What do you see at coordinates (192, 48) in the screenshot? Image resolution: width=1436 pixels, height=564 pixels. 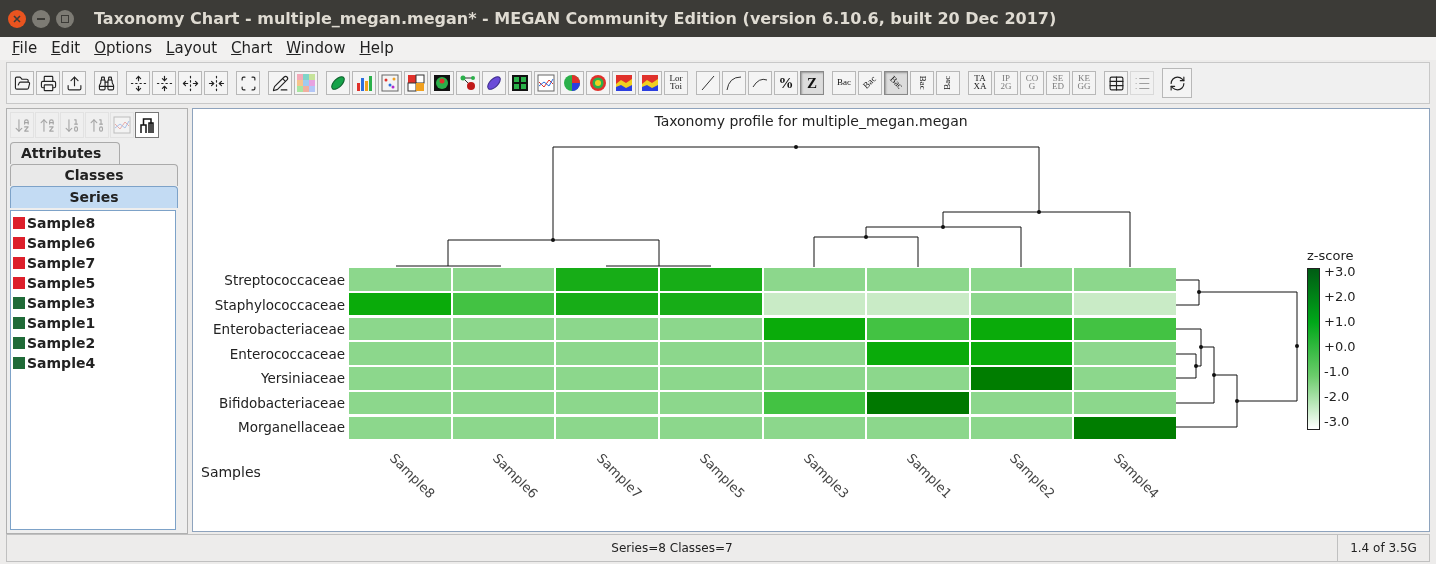 I see `menu-item: Layout` at bounding box center [192, 48].